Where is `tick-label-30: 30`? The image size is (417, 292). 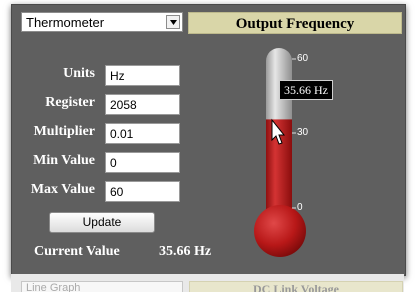
tick-label-30: 30 is located at coordinates (303, 132).